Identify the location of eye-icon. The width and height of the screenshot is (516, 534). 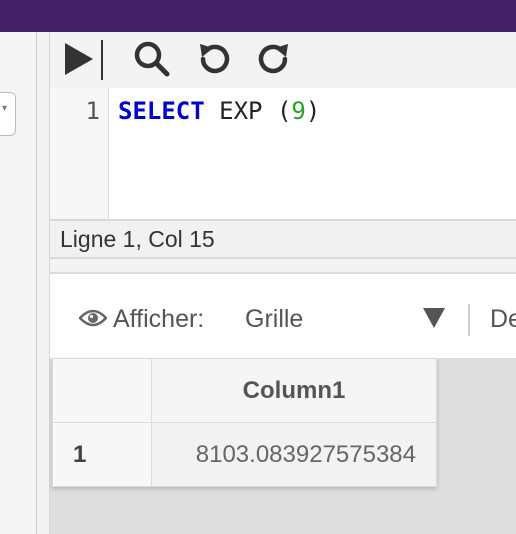
(93, 318).